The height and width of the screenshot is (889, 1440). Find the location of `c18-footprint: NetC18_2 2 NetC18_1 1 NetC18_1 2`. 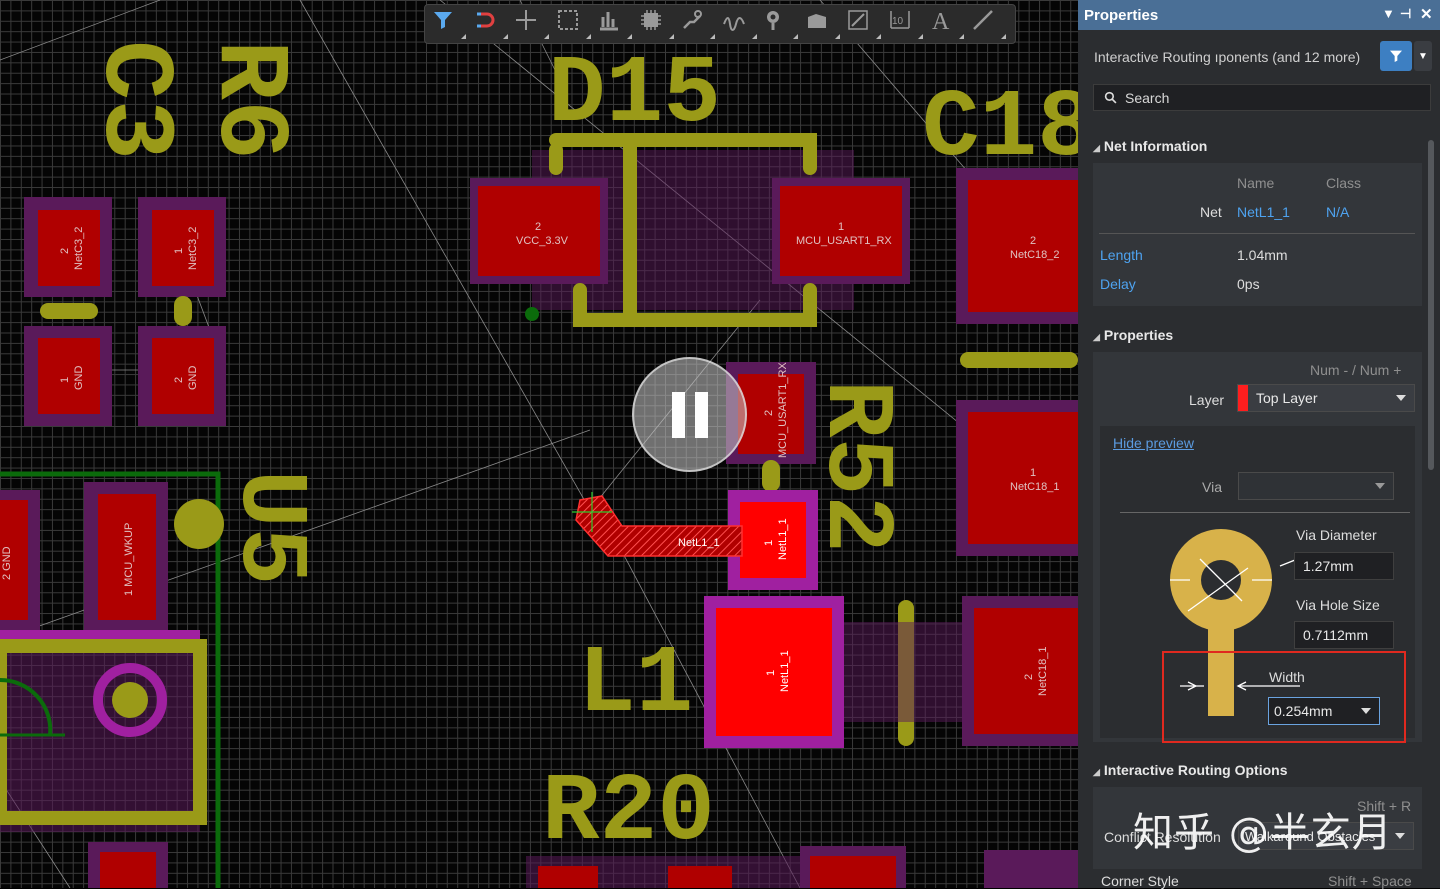

c18-footprint: NetC18_2 2 NetC18_1 1 NetC18_1 2 is located at coordinates (1017, 528).